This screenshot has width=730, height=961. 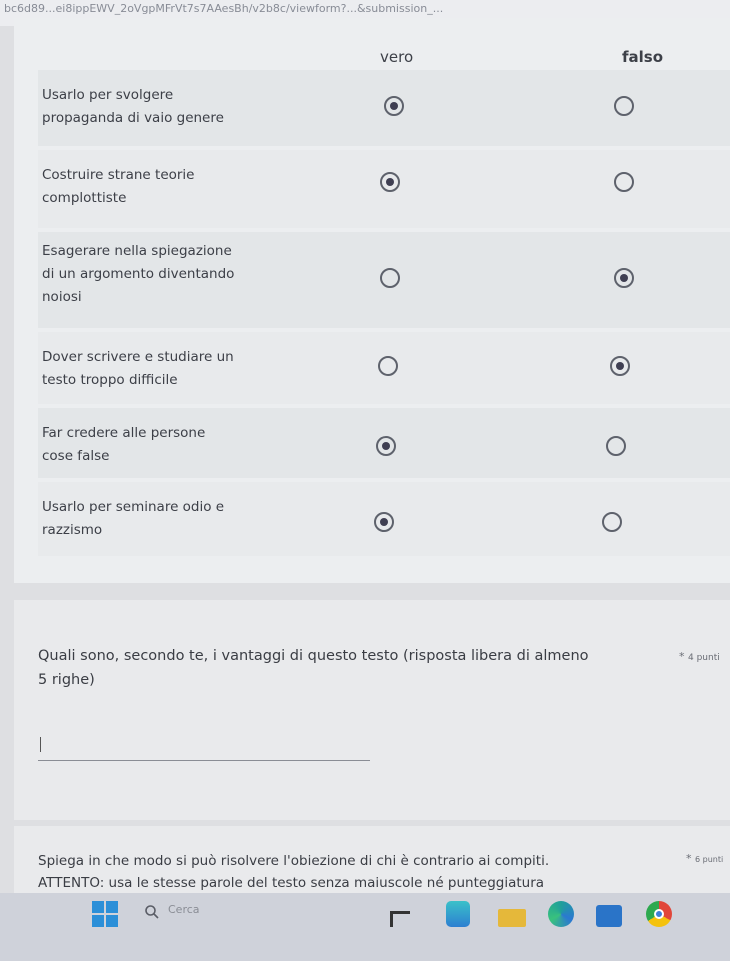 What do you see at coordinates (133, 118) in the screenshot?
I see `grid-row-label-line: propaganda di vaio genere` at bounding box center [133, 118].